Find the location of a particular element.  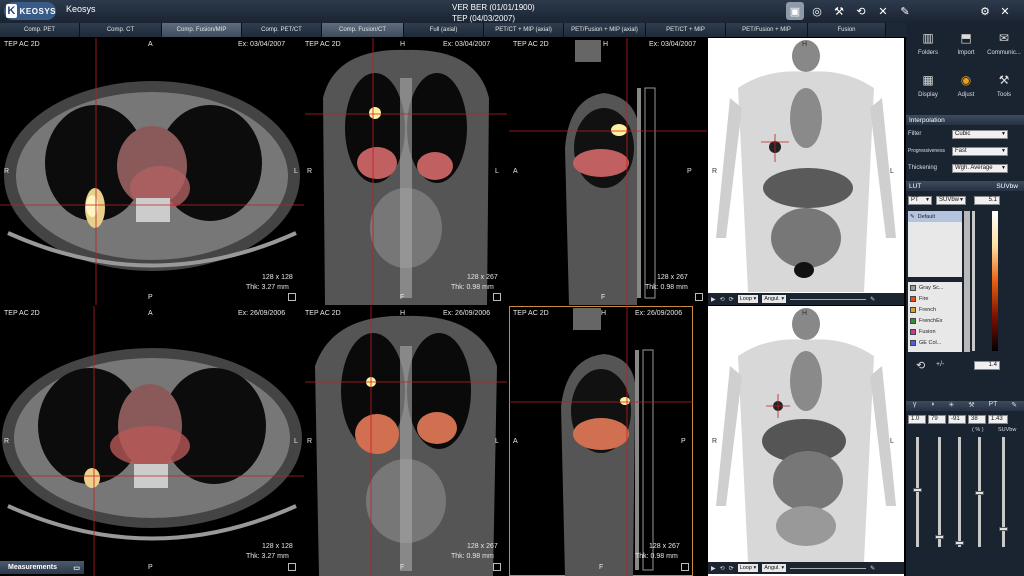

gamma-slider is located at coordinates (917, 492).